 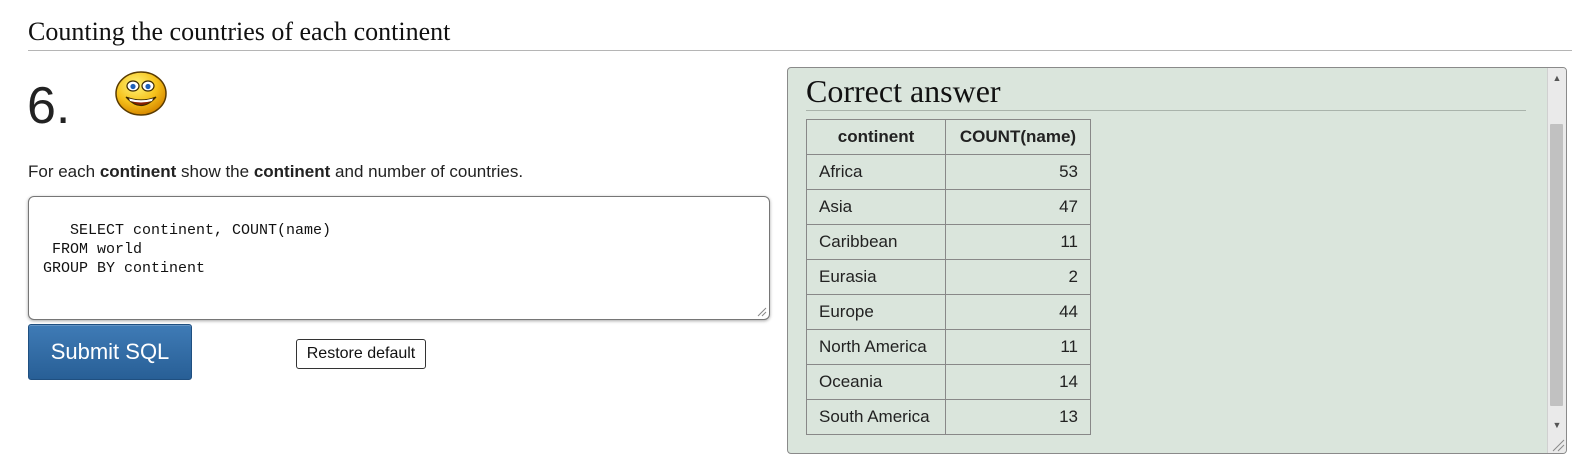 I want to click on section-heading: Counting the countries of each continent, so click(x=800, y=32).